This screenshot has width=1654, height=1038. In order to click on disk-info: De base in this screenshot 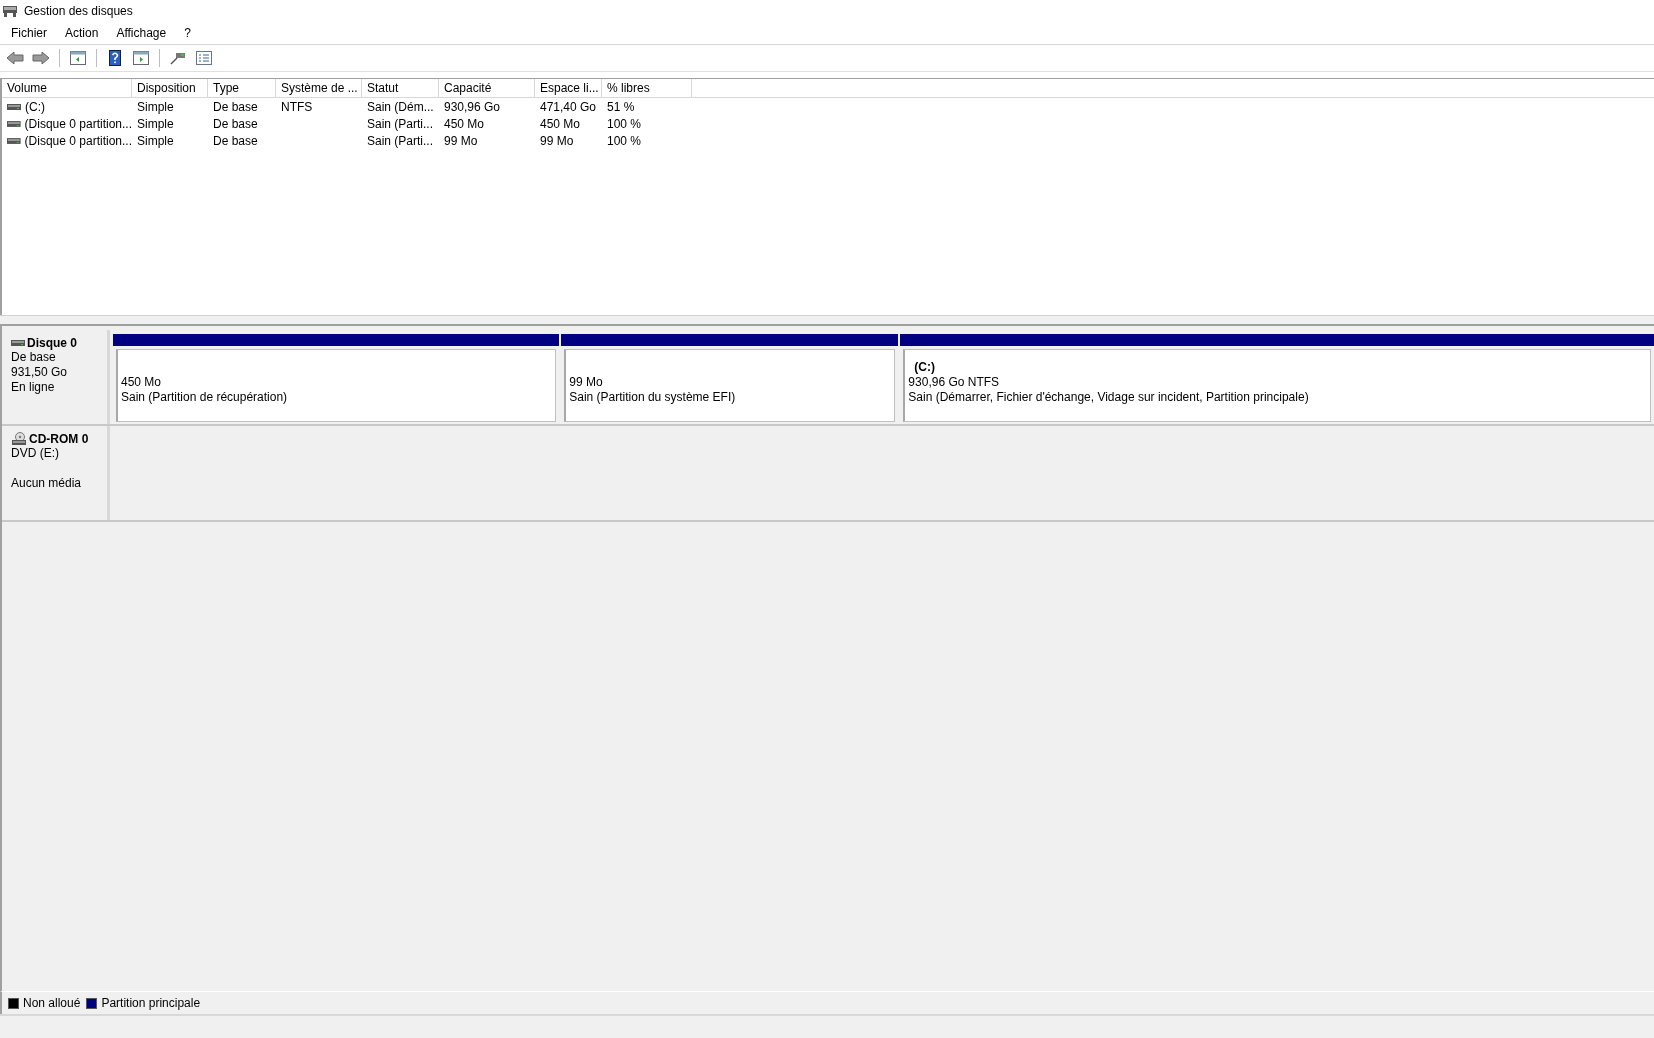, I will do `click(33, 357)`.